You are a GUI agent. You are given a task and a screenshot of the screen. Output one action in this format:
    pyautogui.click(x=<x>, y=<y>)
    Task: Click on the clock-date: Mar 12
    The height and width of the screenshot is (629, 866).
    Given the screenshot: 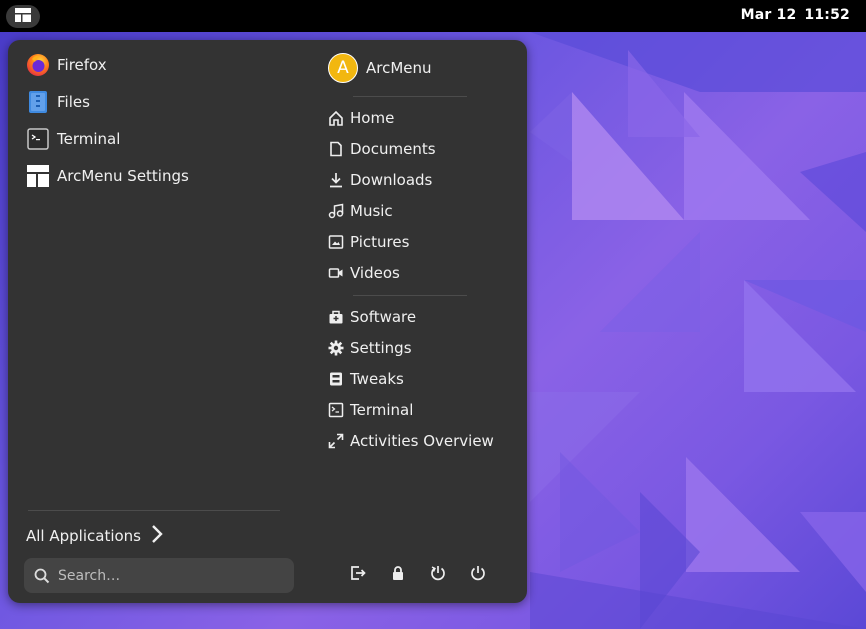 What is the action you would take?
    pyautogui.click(x=768, y=15)
    